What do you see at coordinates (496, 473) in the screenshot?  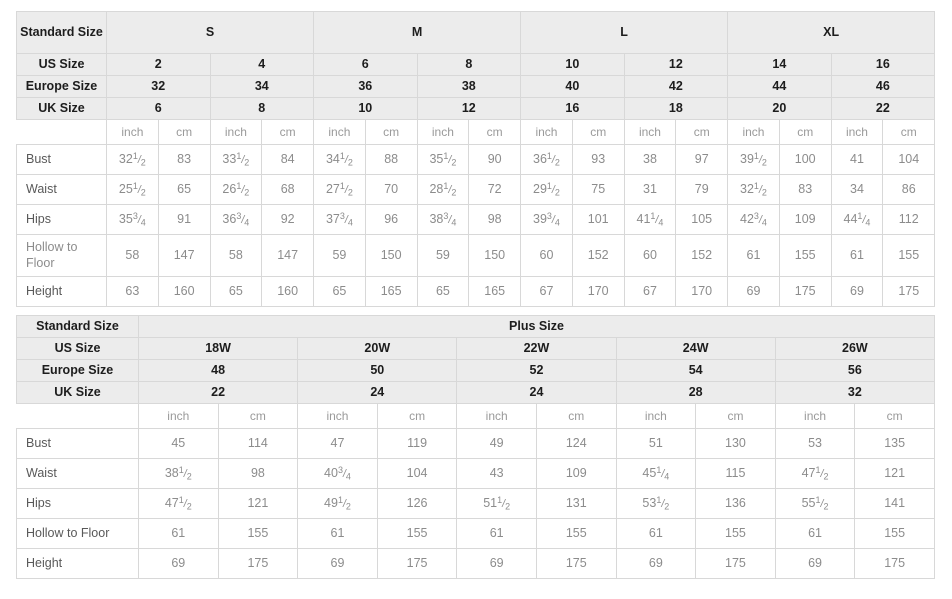 I see `plus-measurement-value-cell: 43` at bounding box center [496, 473].